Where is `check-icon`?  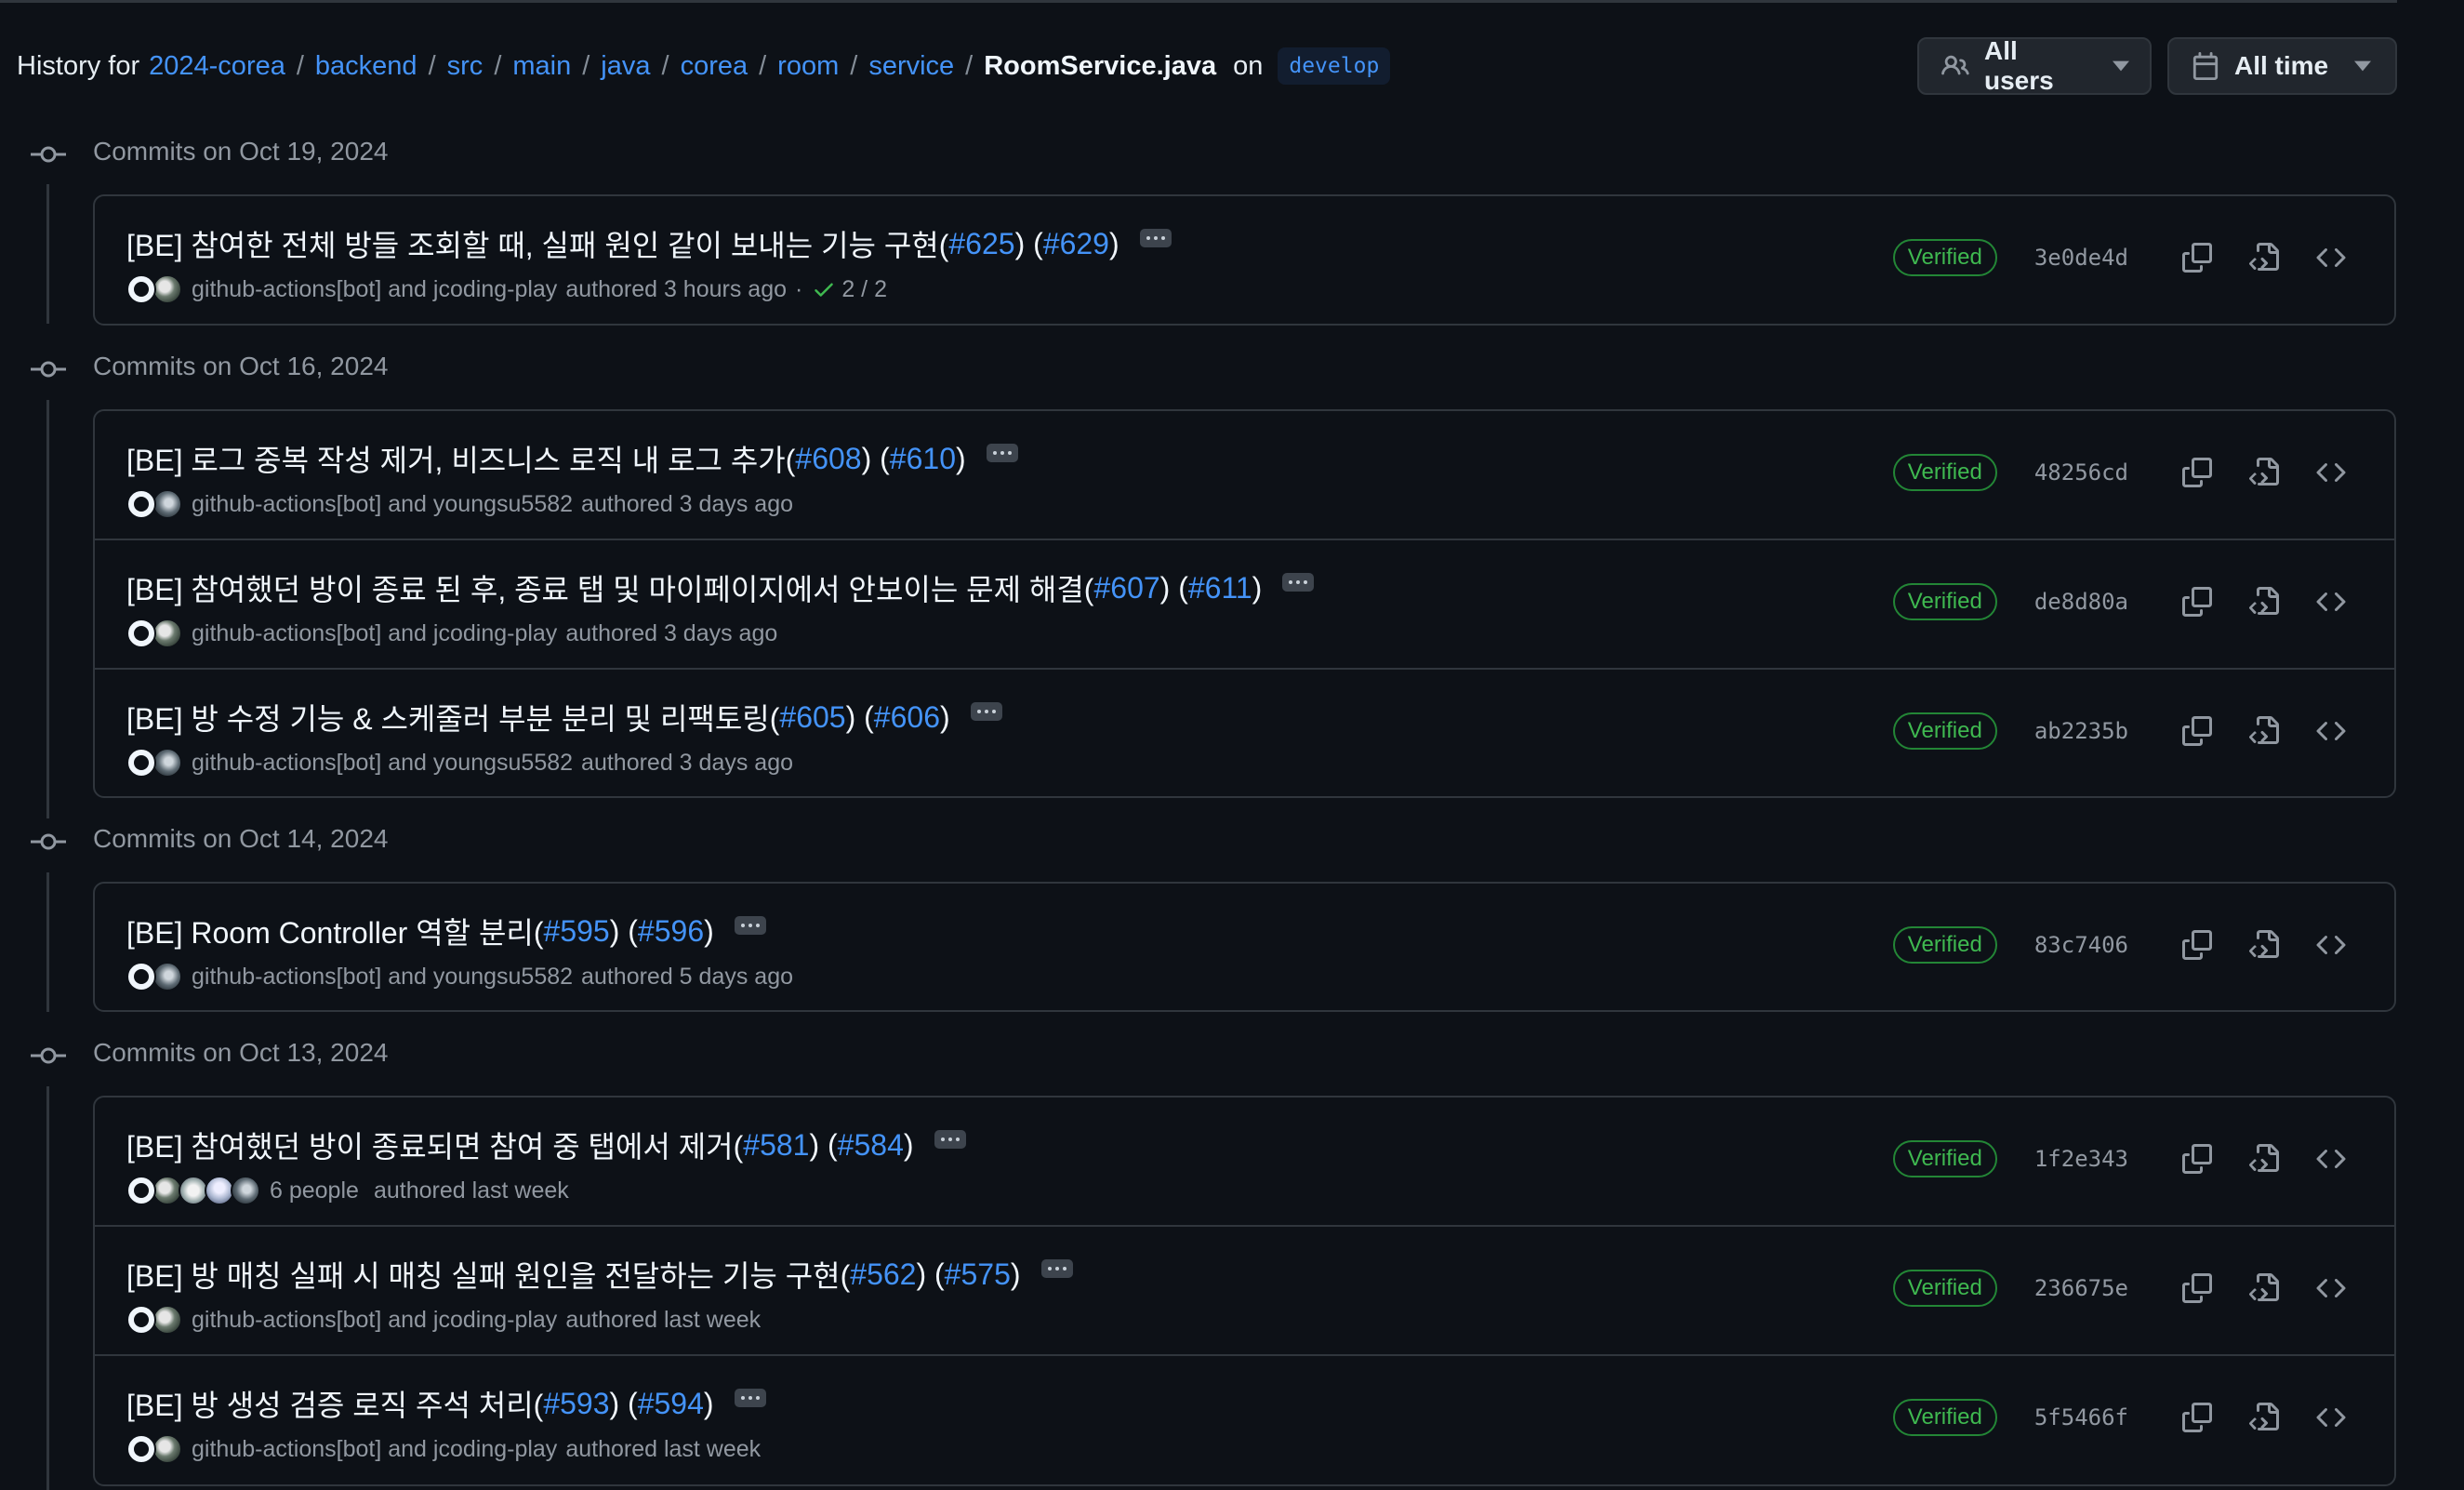
check-icon is located at coordinates (824, 289).